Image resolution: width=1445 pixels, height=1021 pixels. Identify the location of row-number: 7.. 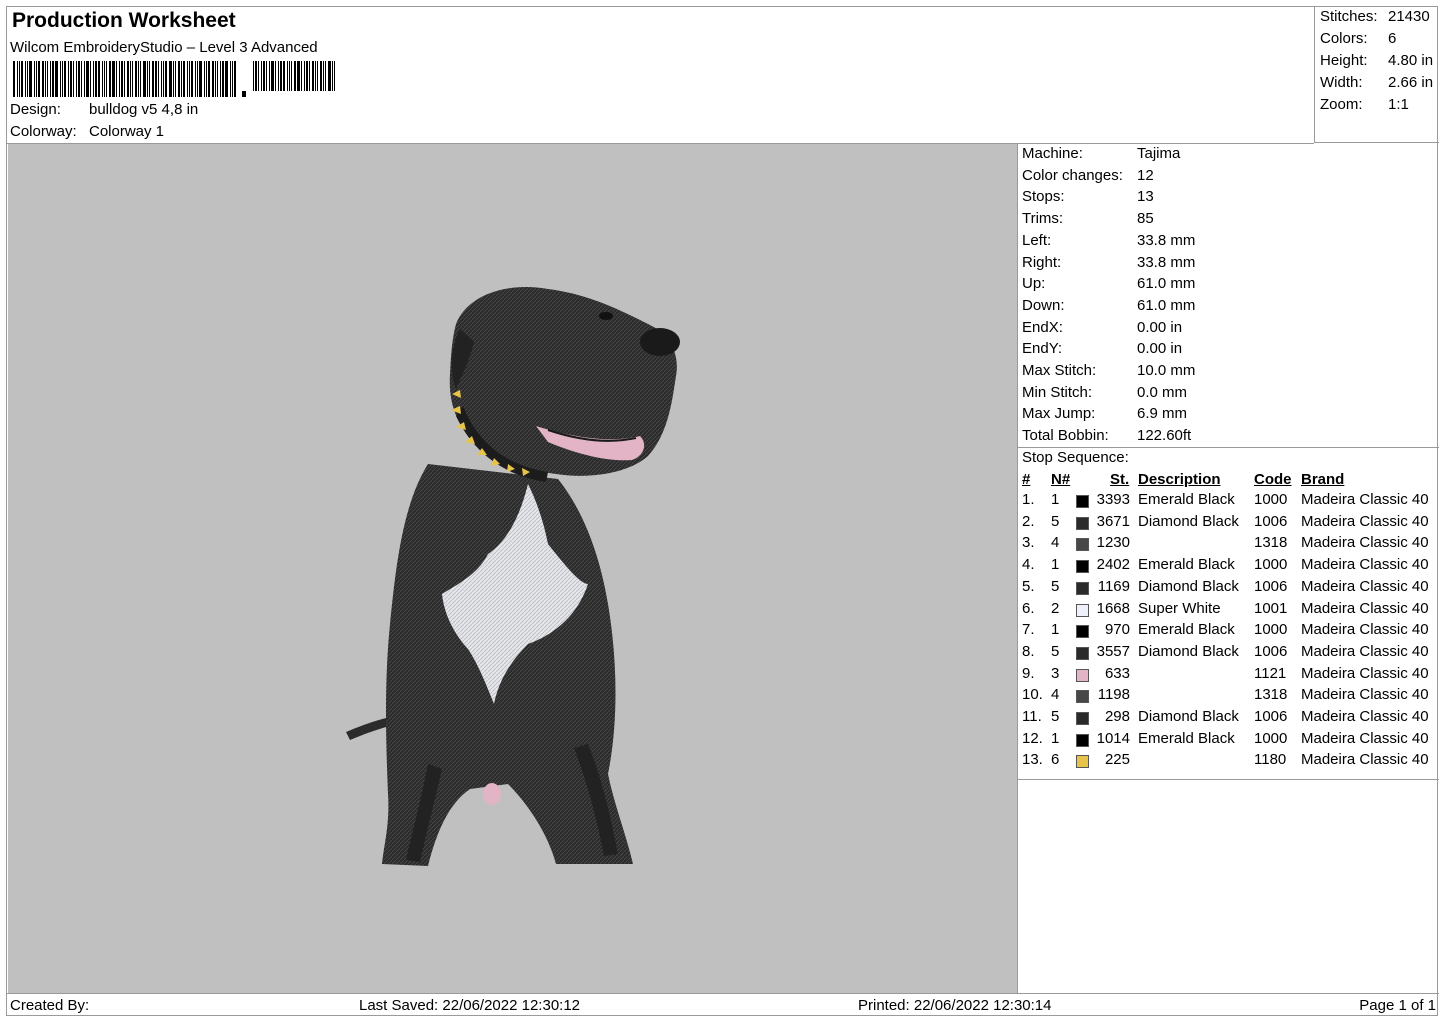
(1028, 630).